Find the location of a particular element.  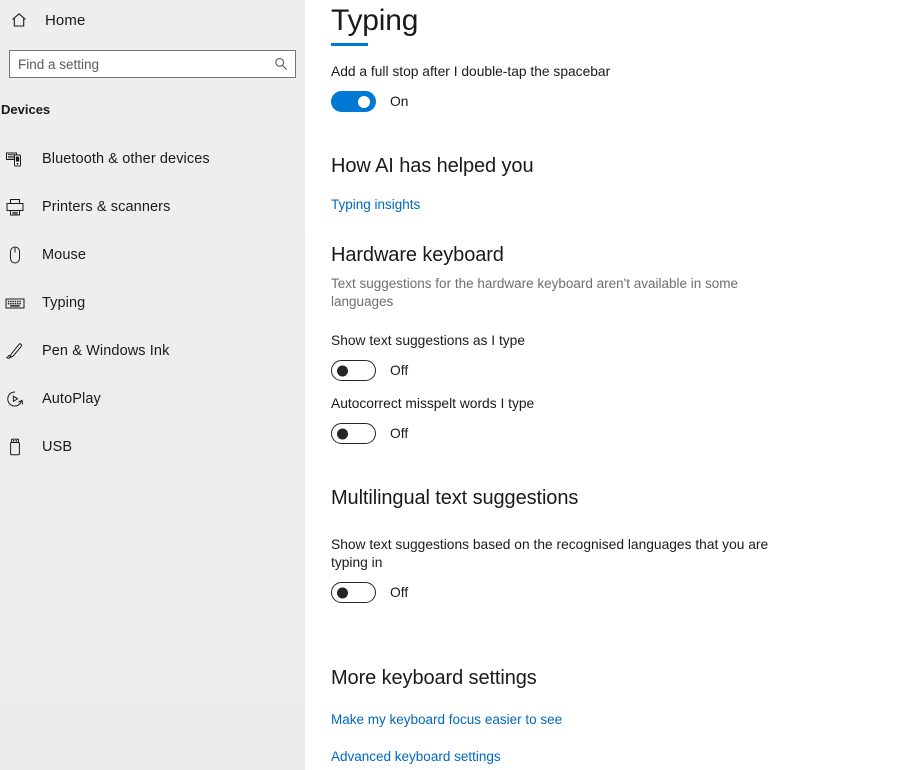

sidebar-item-label: Mouse is located at coordinates (64, 255).